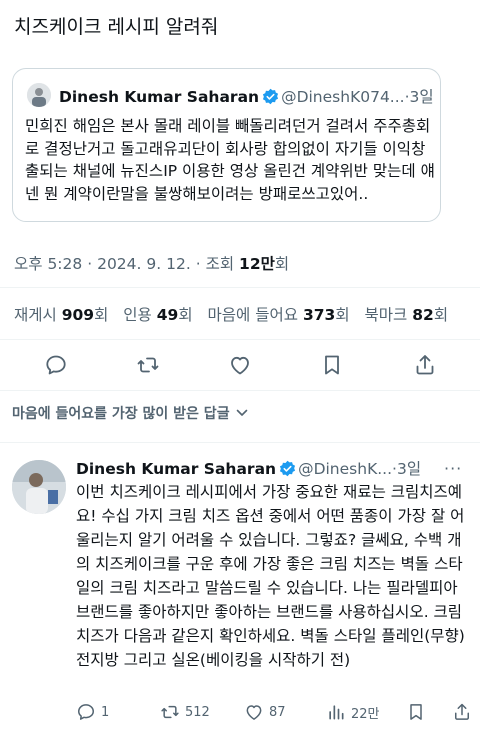  I want to click on retweet-button: 512, so click(185, 712).